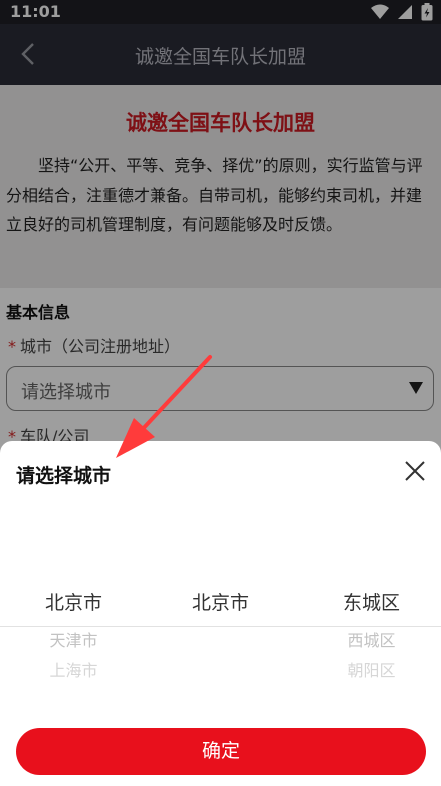 This screenshot has height=786, width=441. What do you see at coordinates (369, 641) in the screenshot?
I see `picker-item: 西城区` at bounding box center [369, 641].